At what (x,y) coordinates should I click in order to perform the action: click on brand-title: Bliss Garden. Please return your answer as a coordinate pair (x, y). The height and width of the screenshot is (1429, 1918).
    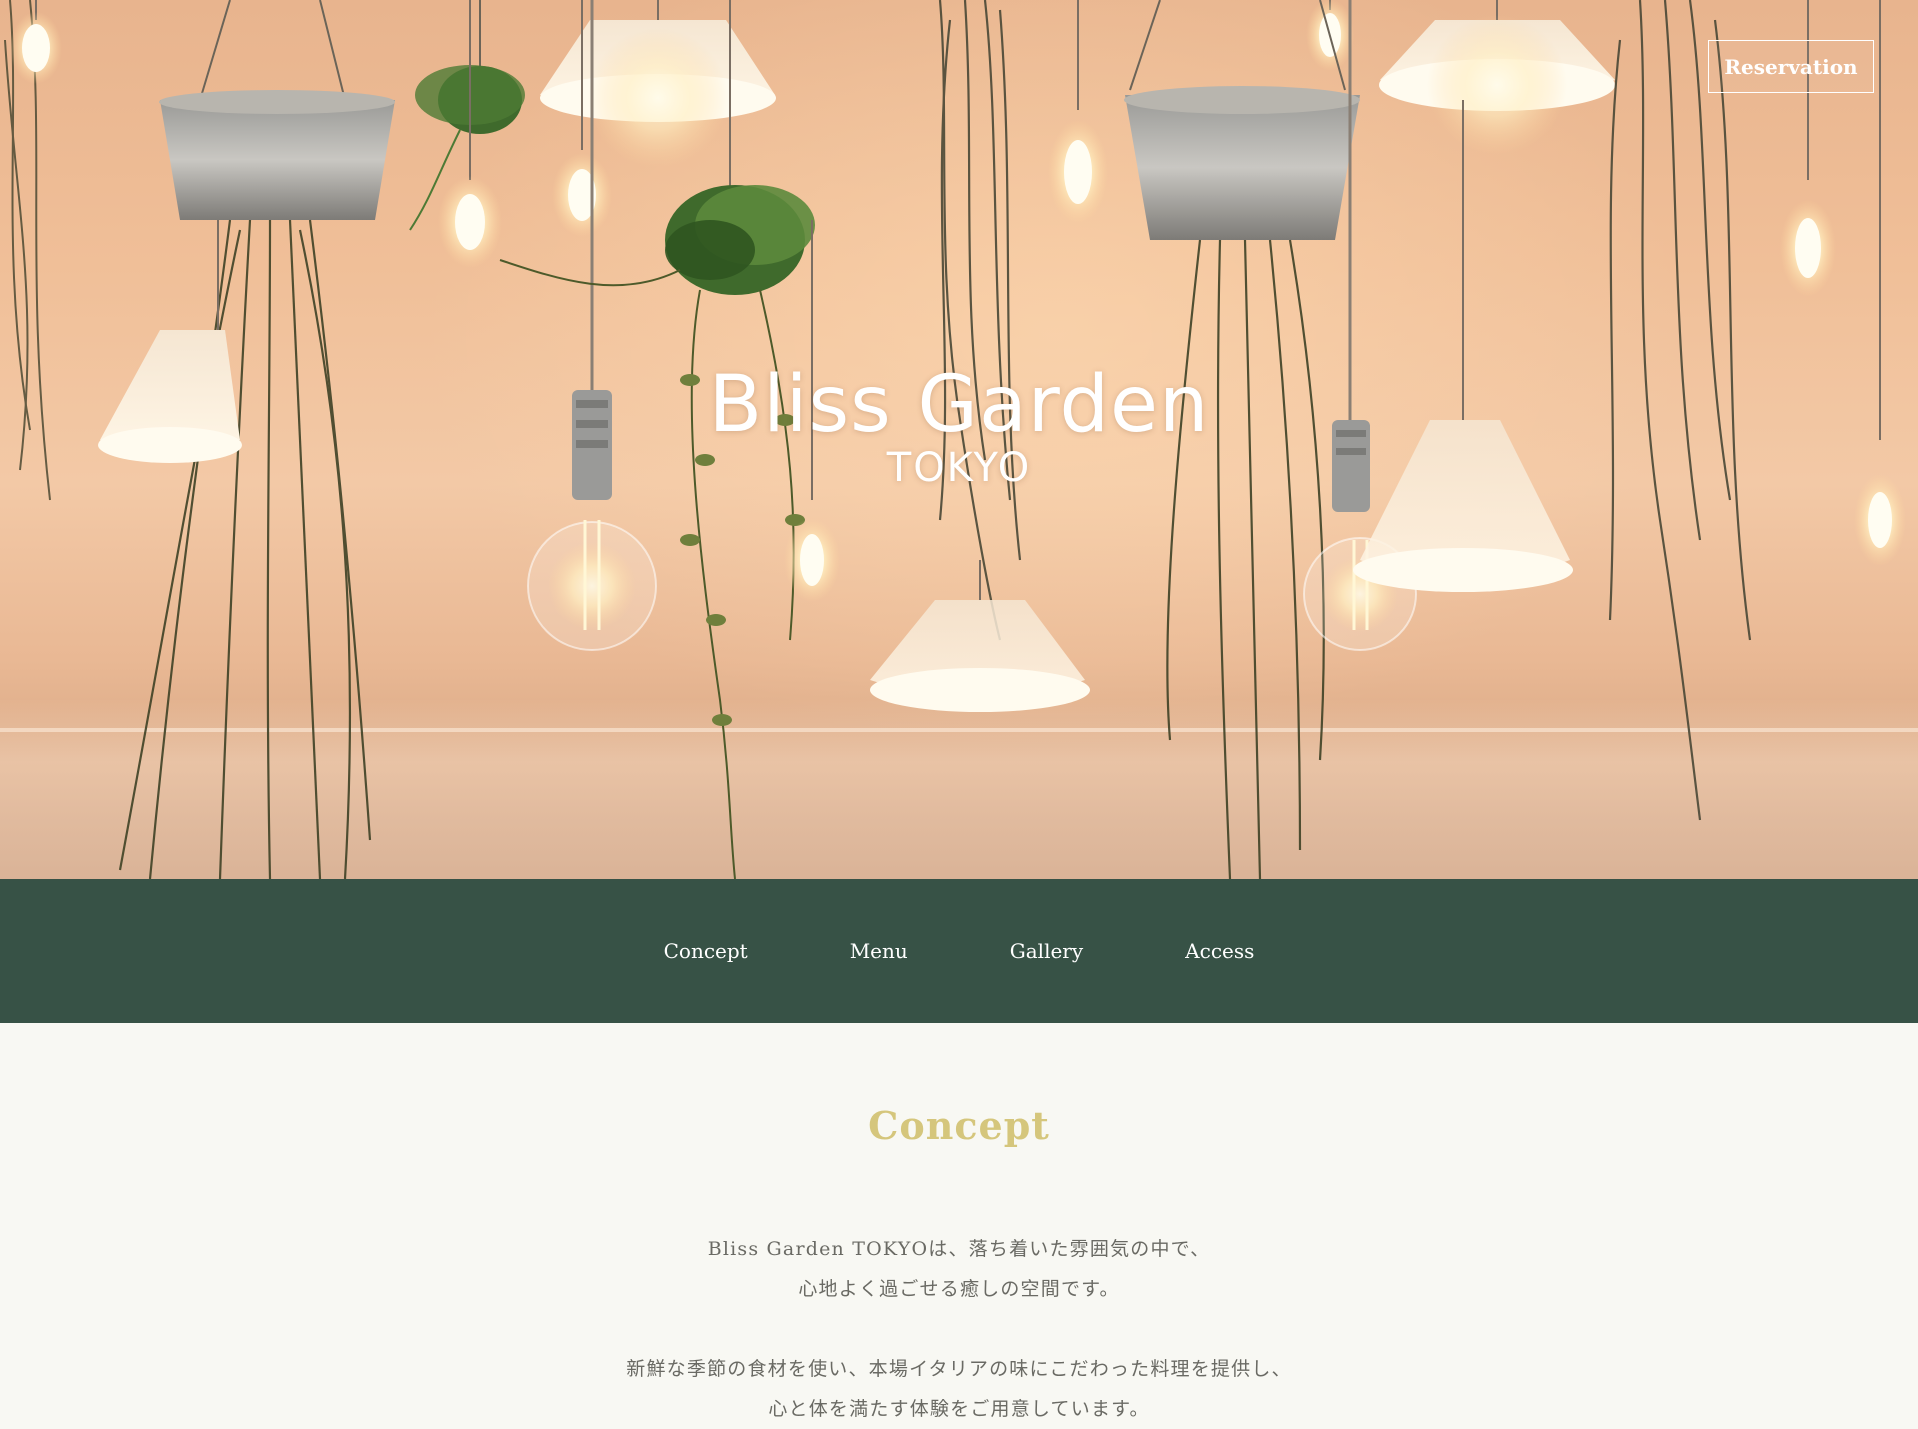
    Looking at the image, I should click on (959, 405).